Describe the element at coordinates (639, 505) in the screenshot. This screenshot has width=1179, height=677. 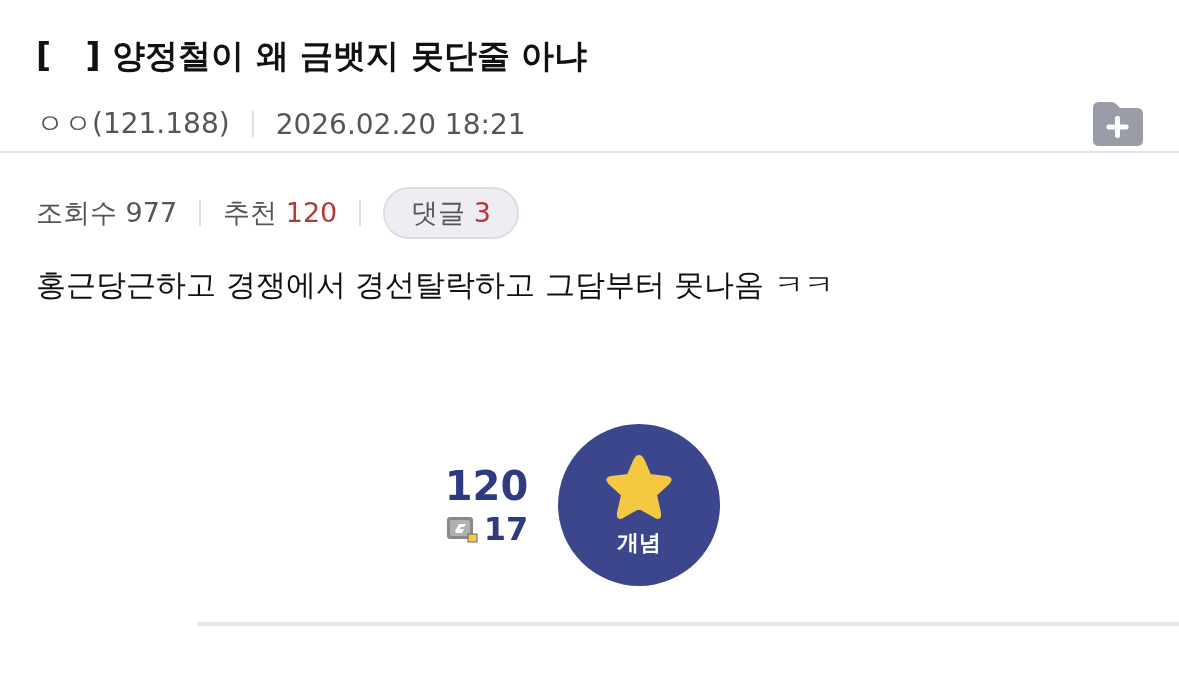
I see `recommend-button: 개념` at that location.